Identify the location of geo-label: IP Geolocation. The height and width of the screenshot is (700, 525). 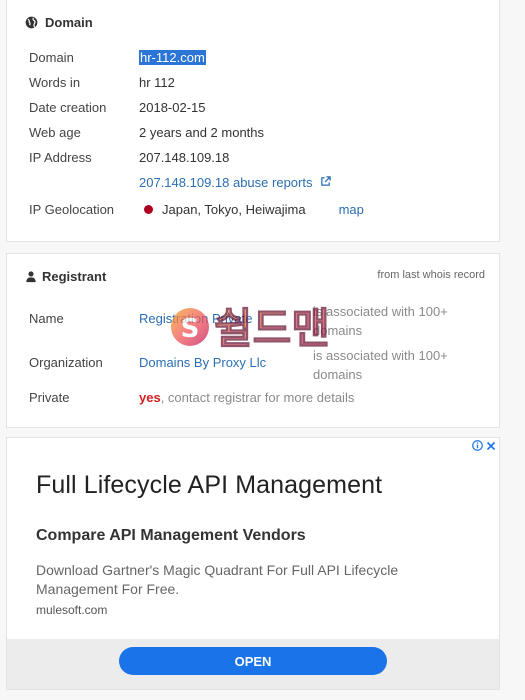
(72, 209).